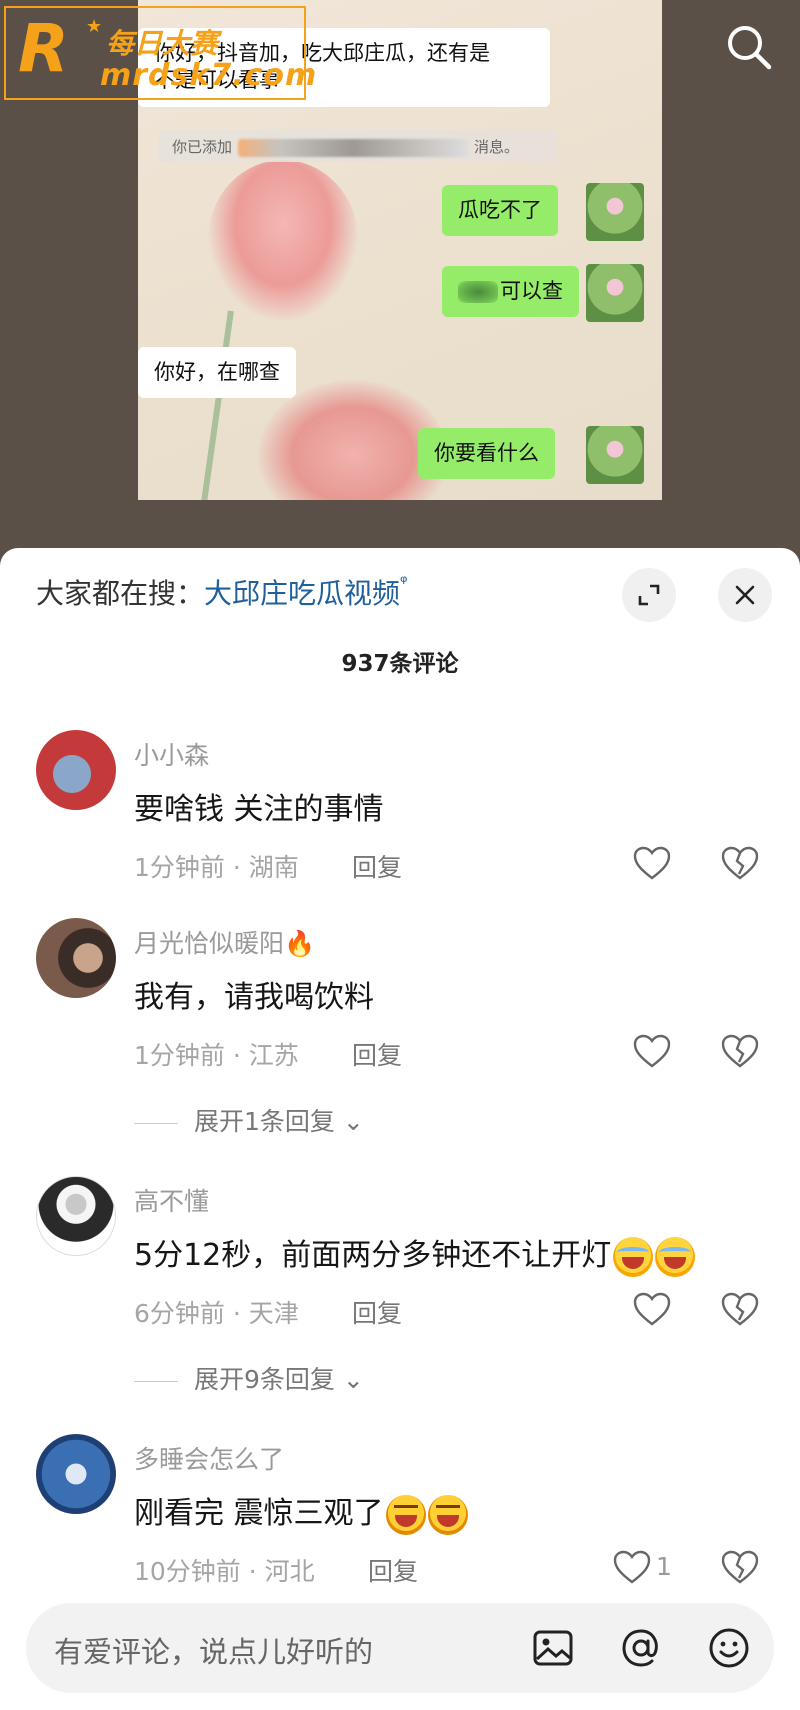 The image size is (800, 1710). Describe the element at coordinates (373, 1255) in the screenshot. I see `comment-text-body: 5分12秒，前面两分多钟还不让开灯` at that location.